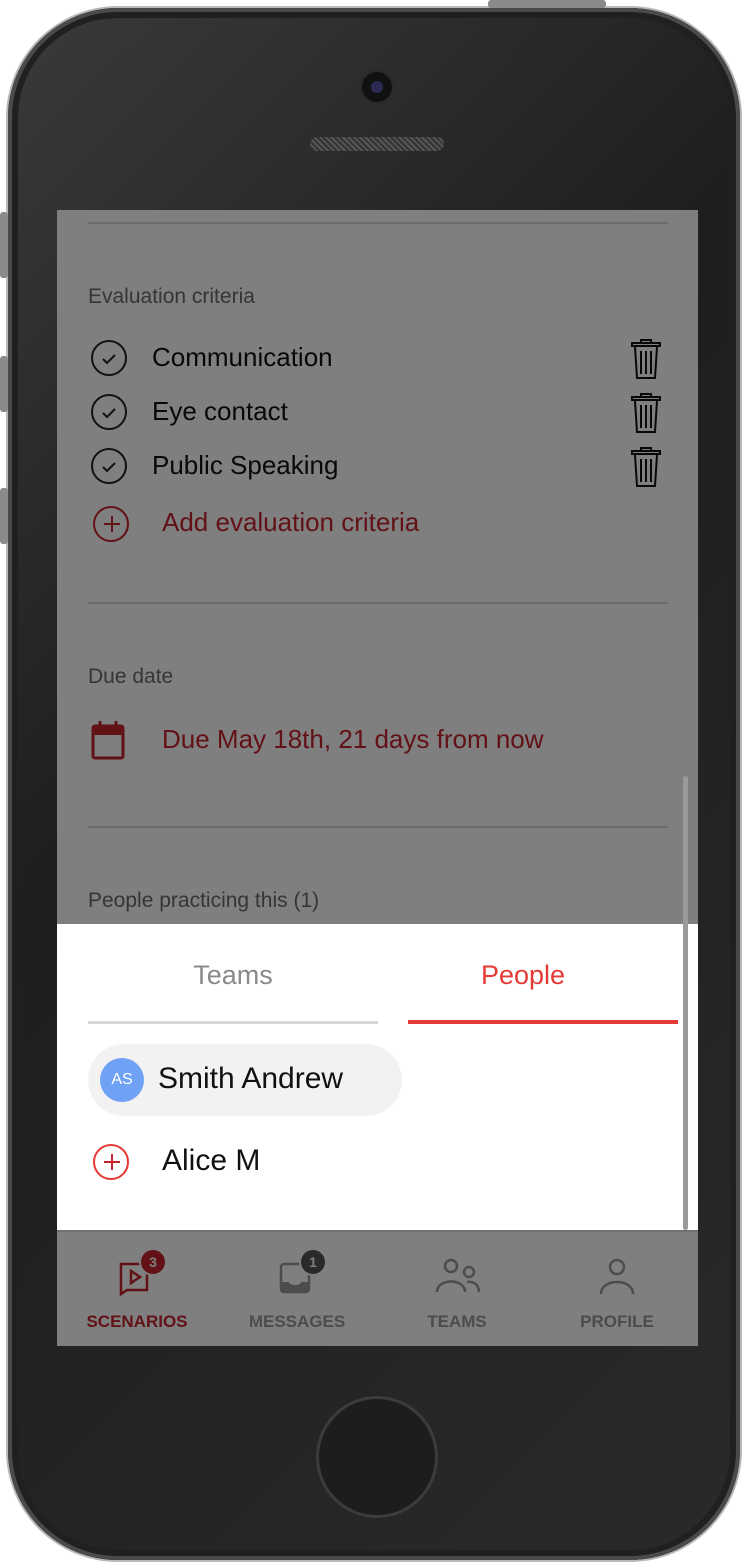  I want to click on tab-people: People, so click(523, 975).